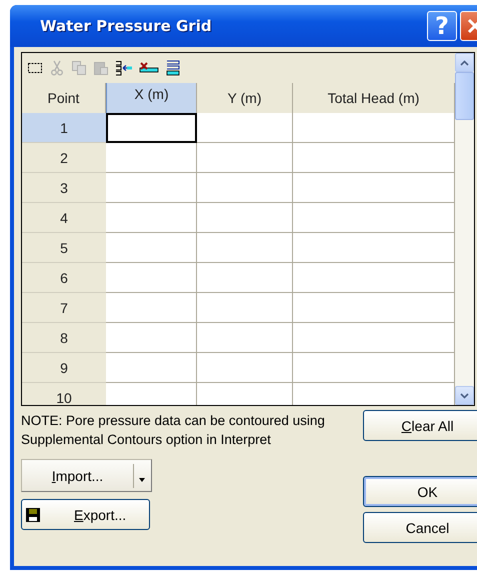 Image resolution: width=477 pixels, height=574 pixels. I want to click on insert-tool, so click(124, 68).